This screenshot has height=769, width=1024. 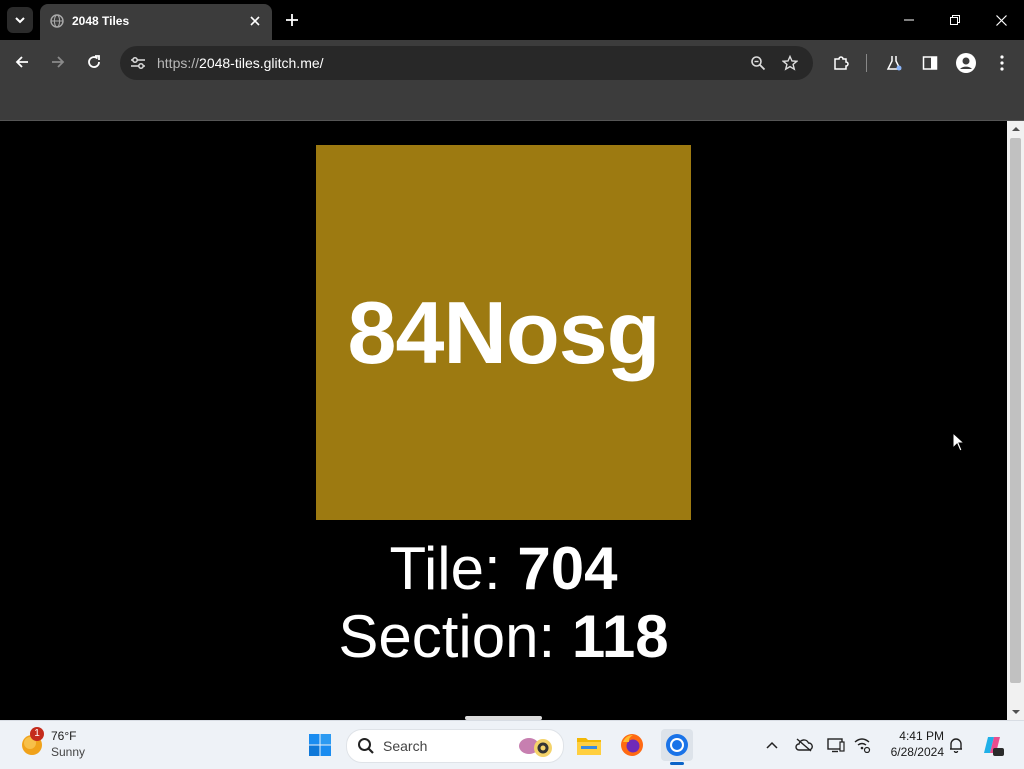 I want to click on caret-up-icon, so click(x=1015, y=129).